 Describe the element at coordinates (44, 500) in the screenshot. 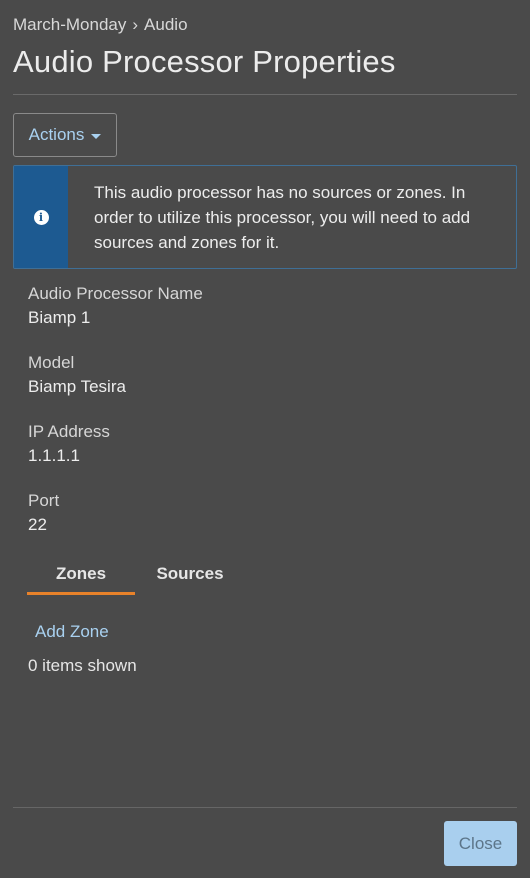

I see `field-label: Port` at that location.